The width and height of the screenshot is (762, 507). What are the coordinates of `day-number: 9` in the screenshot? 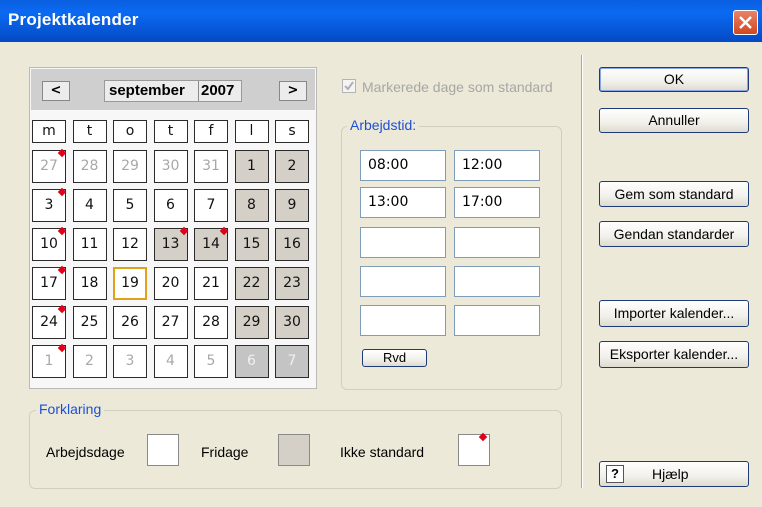 It's located at (292, 205).